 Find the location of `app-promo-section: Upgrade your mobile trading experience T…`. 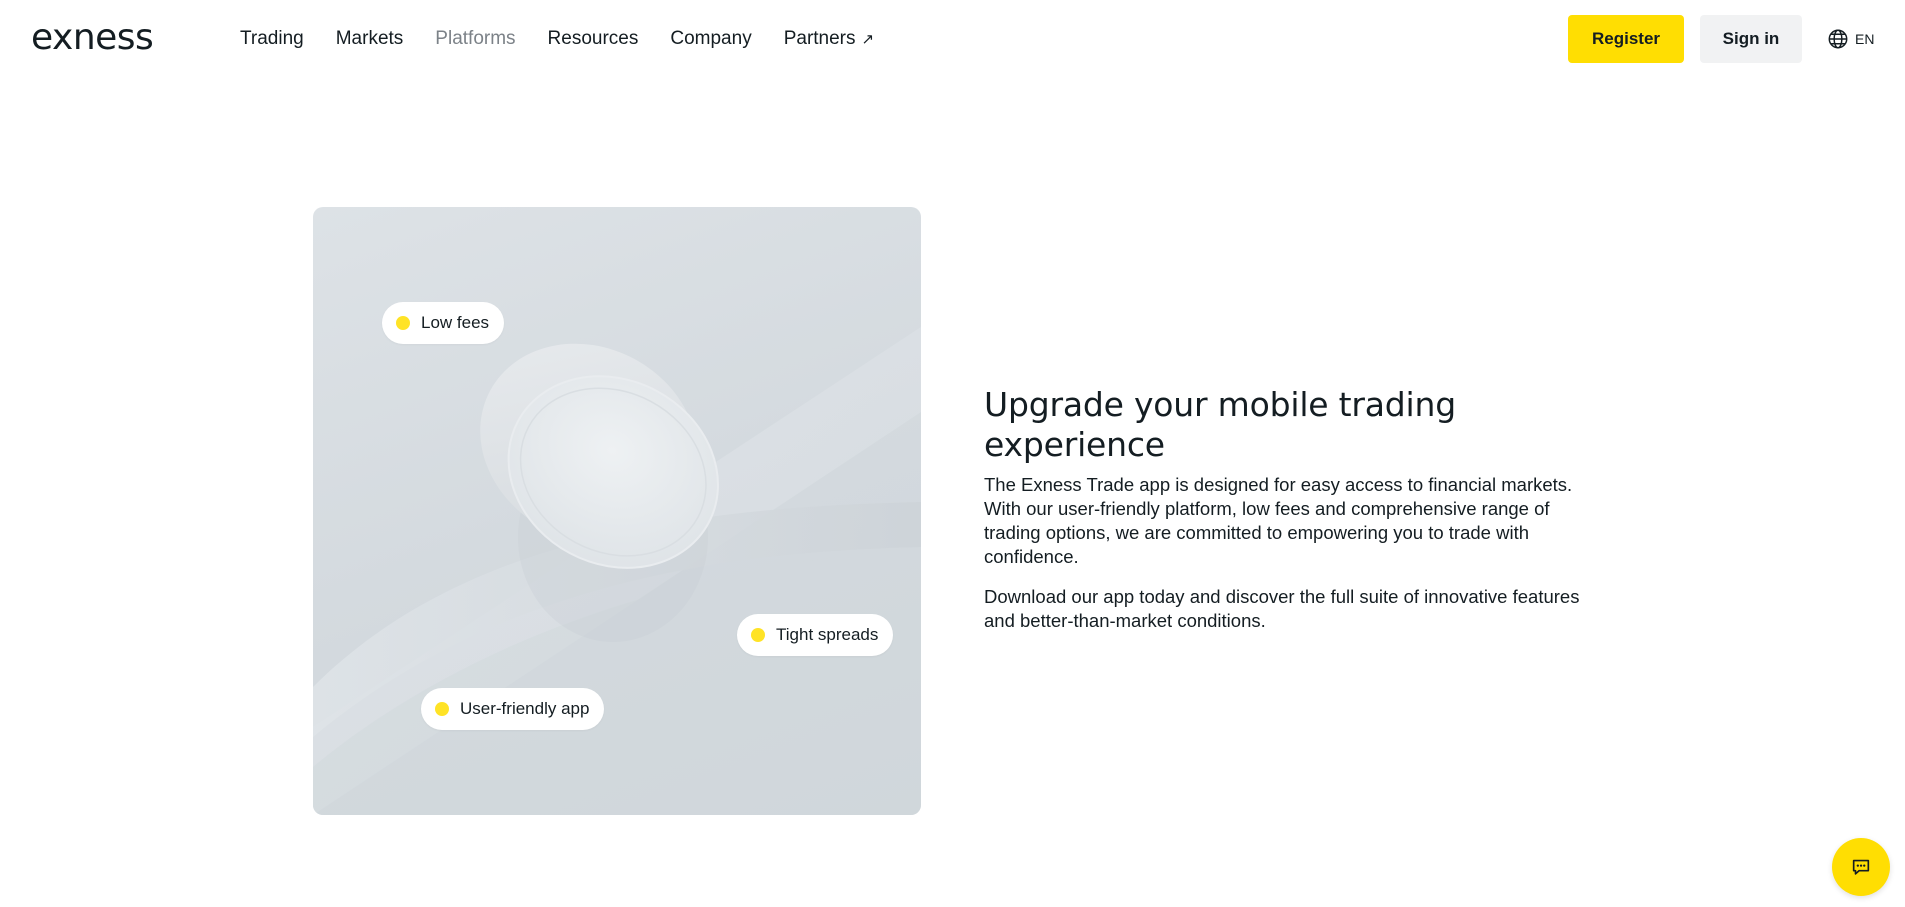

app-promo-section: Upgrade your mobile trading experience T… is located at coordinates (1294, 509).